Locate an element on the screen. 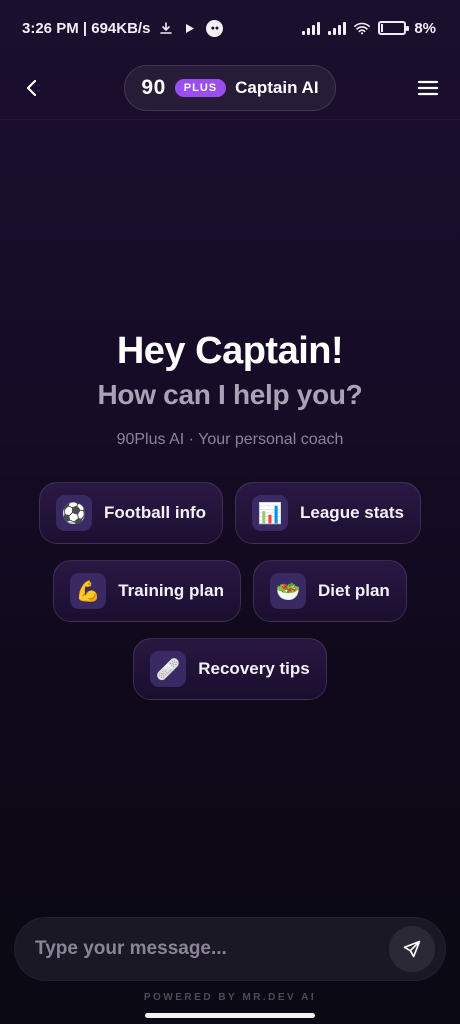 The image size is (460, 1024). message-input is located at coordinates (212, 949).